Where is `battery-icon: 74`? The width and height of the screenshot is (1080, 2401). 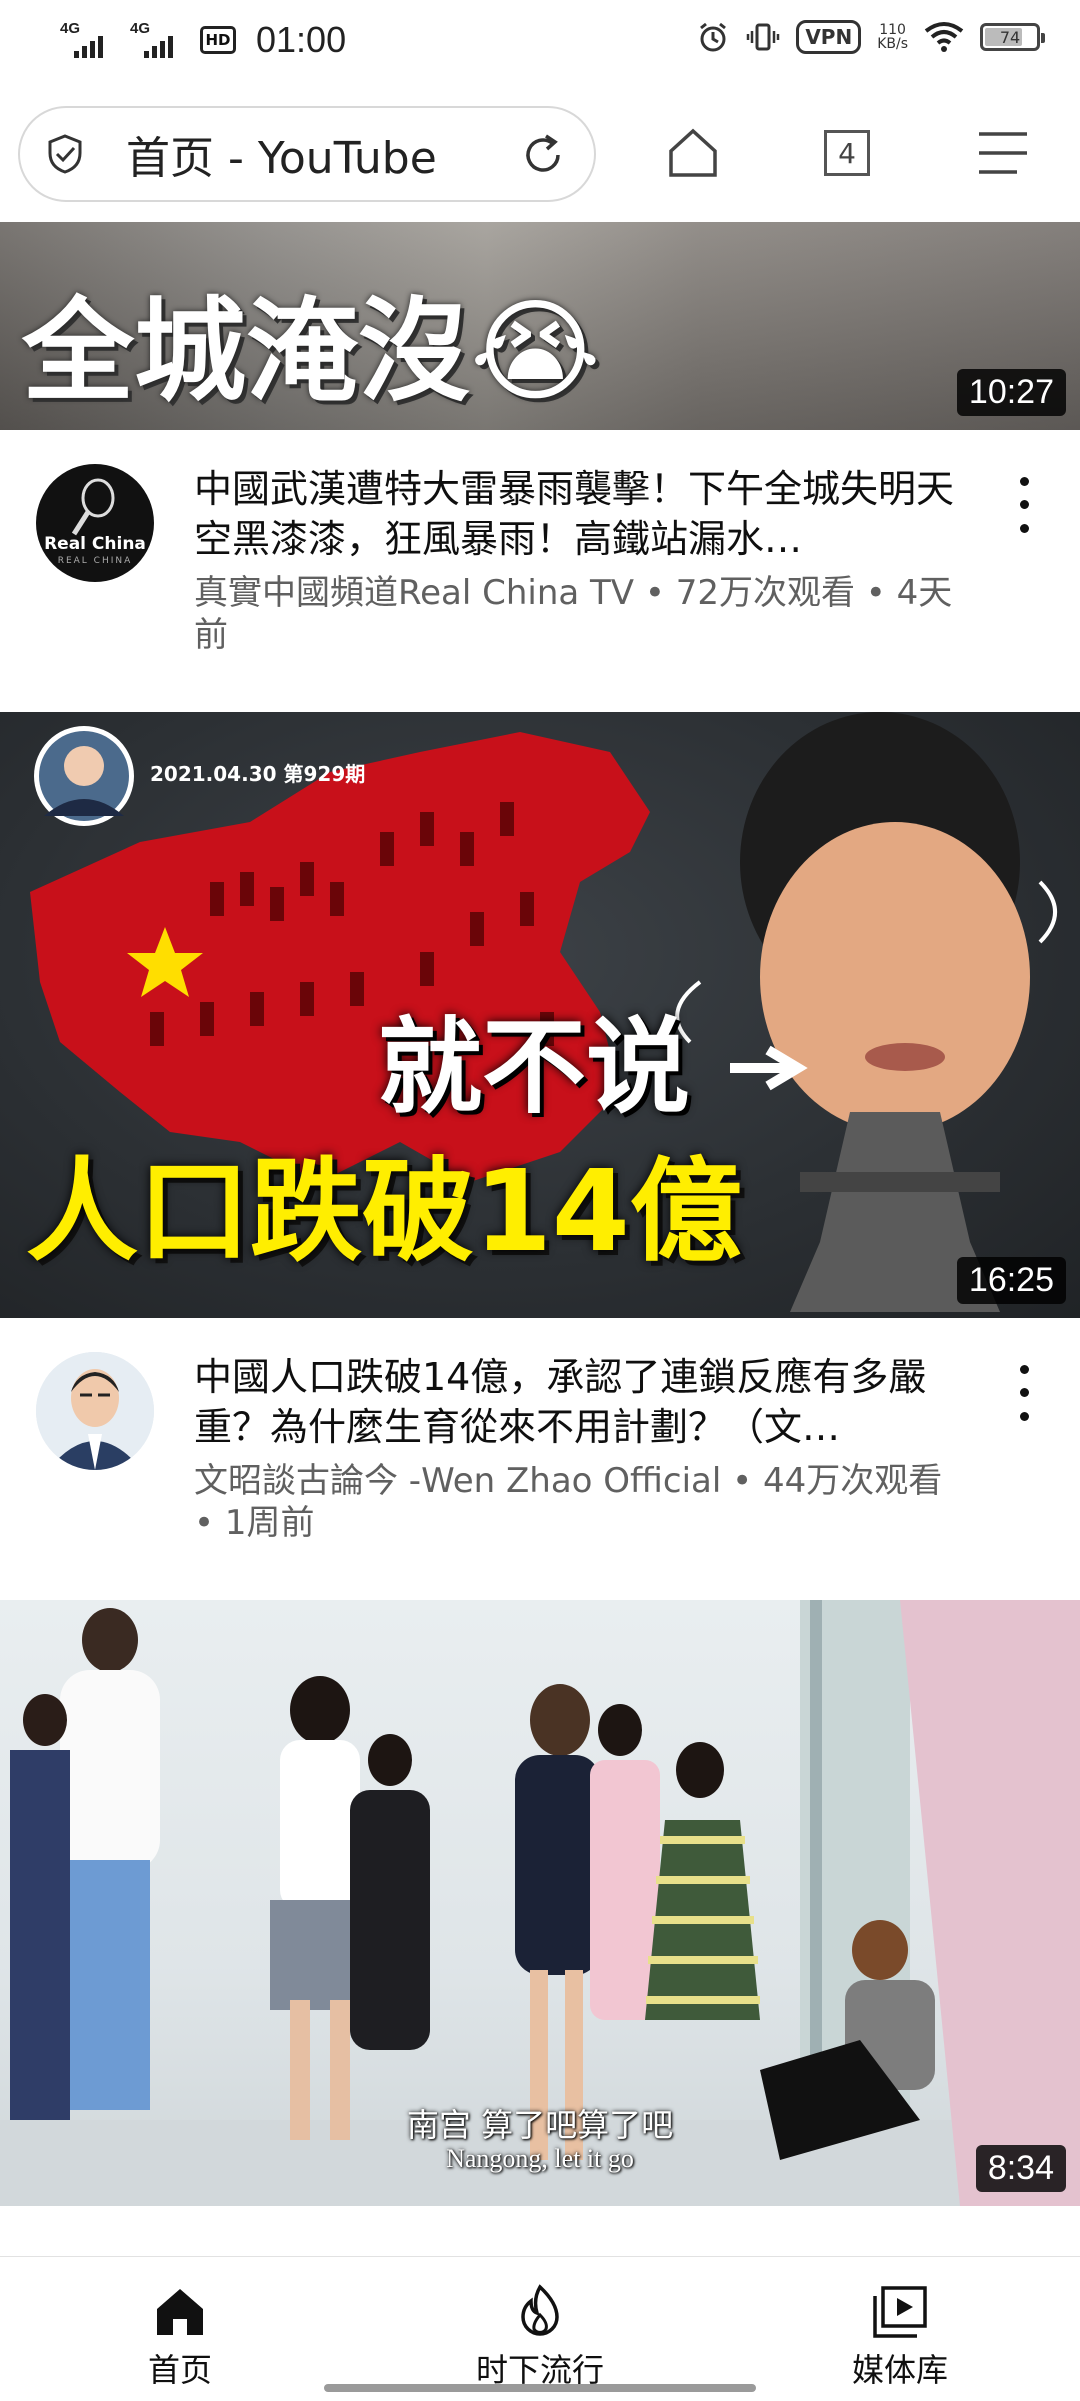
battery-icon: 74 is located at coordinates (1012, 37).